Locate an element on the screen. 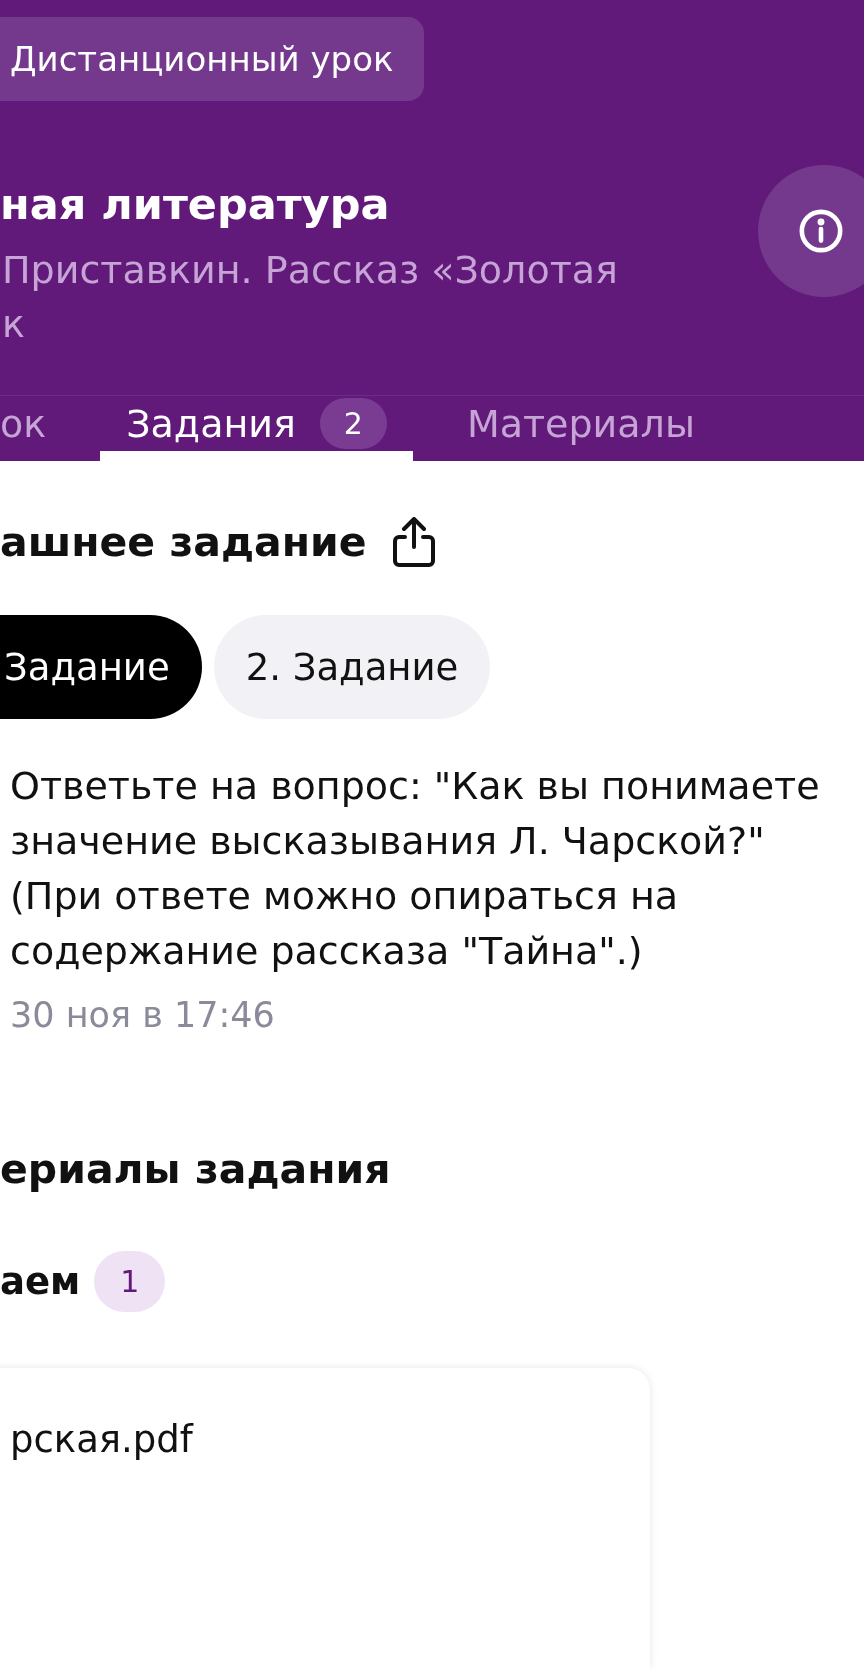 The image size is (864, 1668). task-chip: 2. Задание is located at coordinates (352, 667).